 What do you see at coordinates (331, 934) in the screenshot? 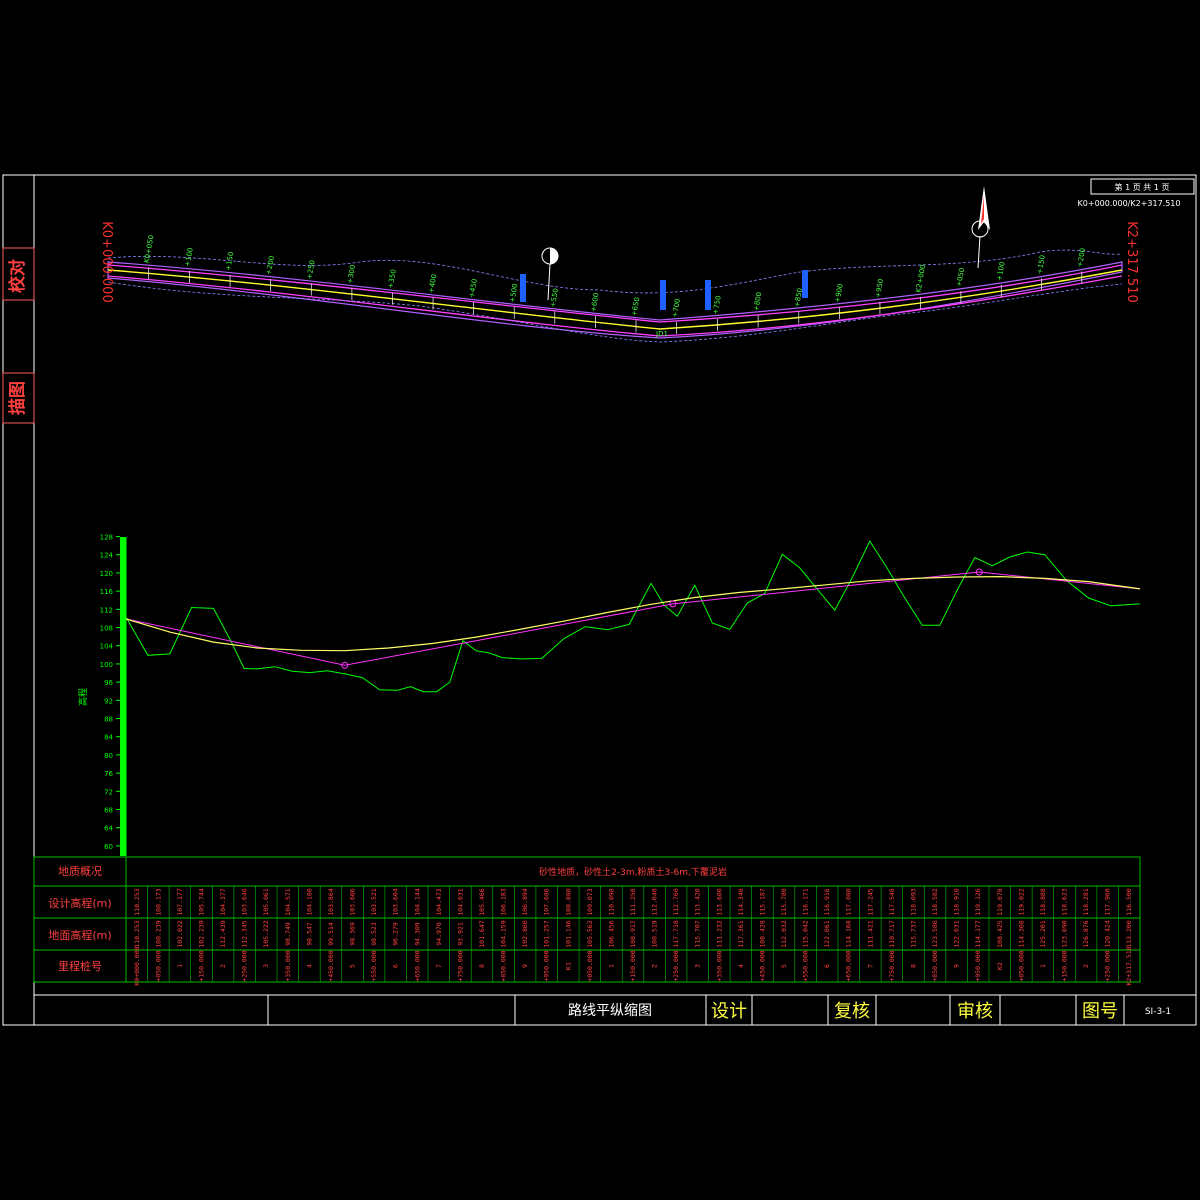
I see `ground-elevation-value: 99.514` at bounding box center [331, 934].